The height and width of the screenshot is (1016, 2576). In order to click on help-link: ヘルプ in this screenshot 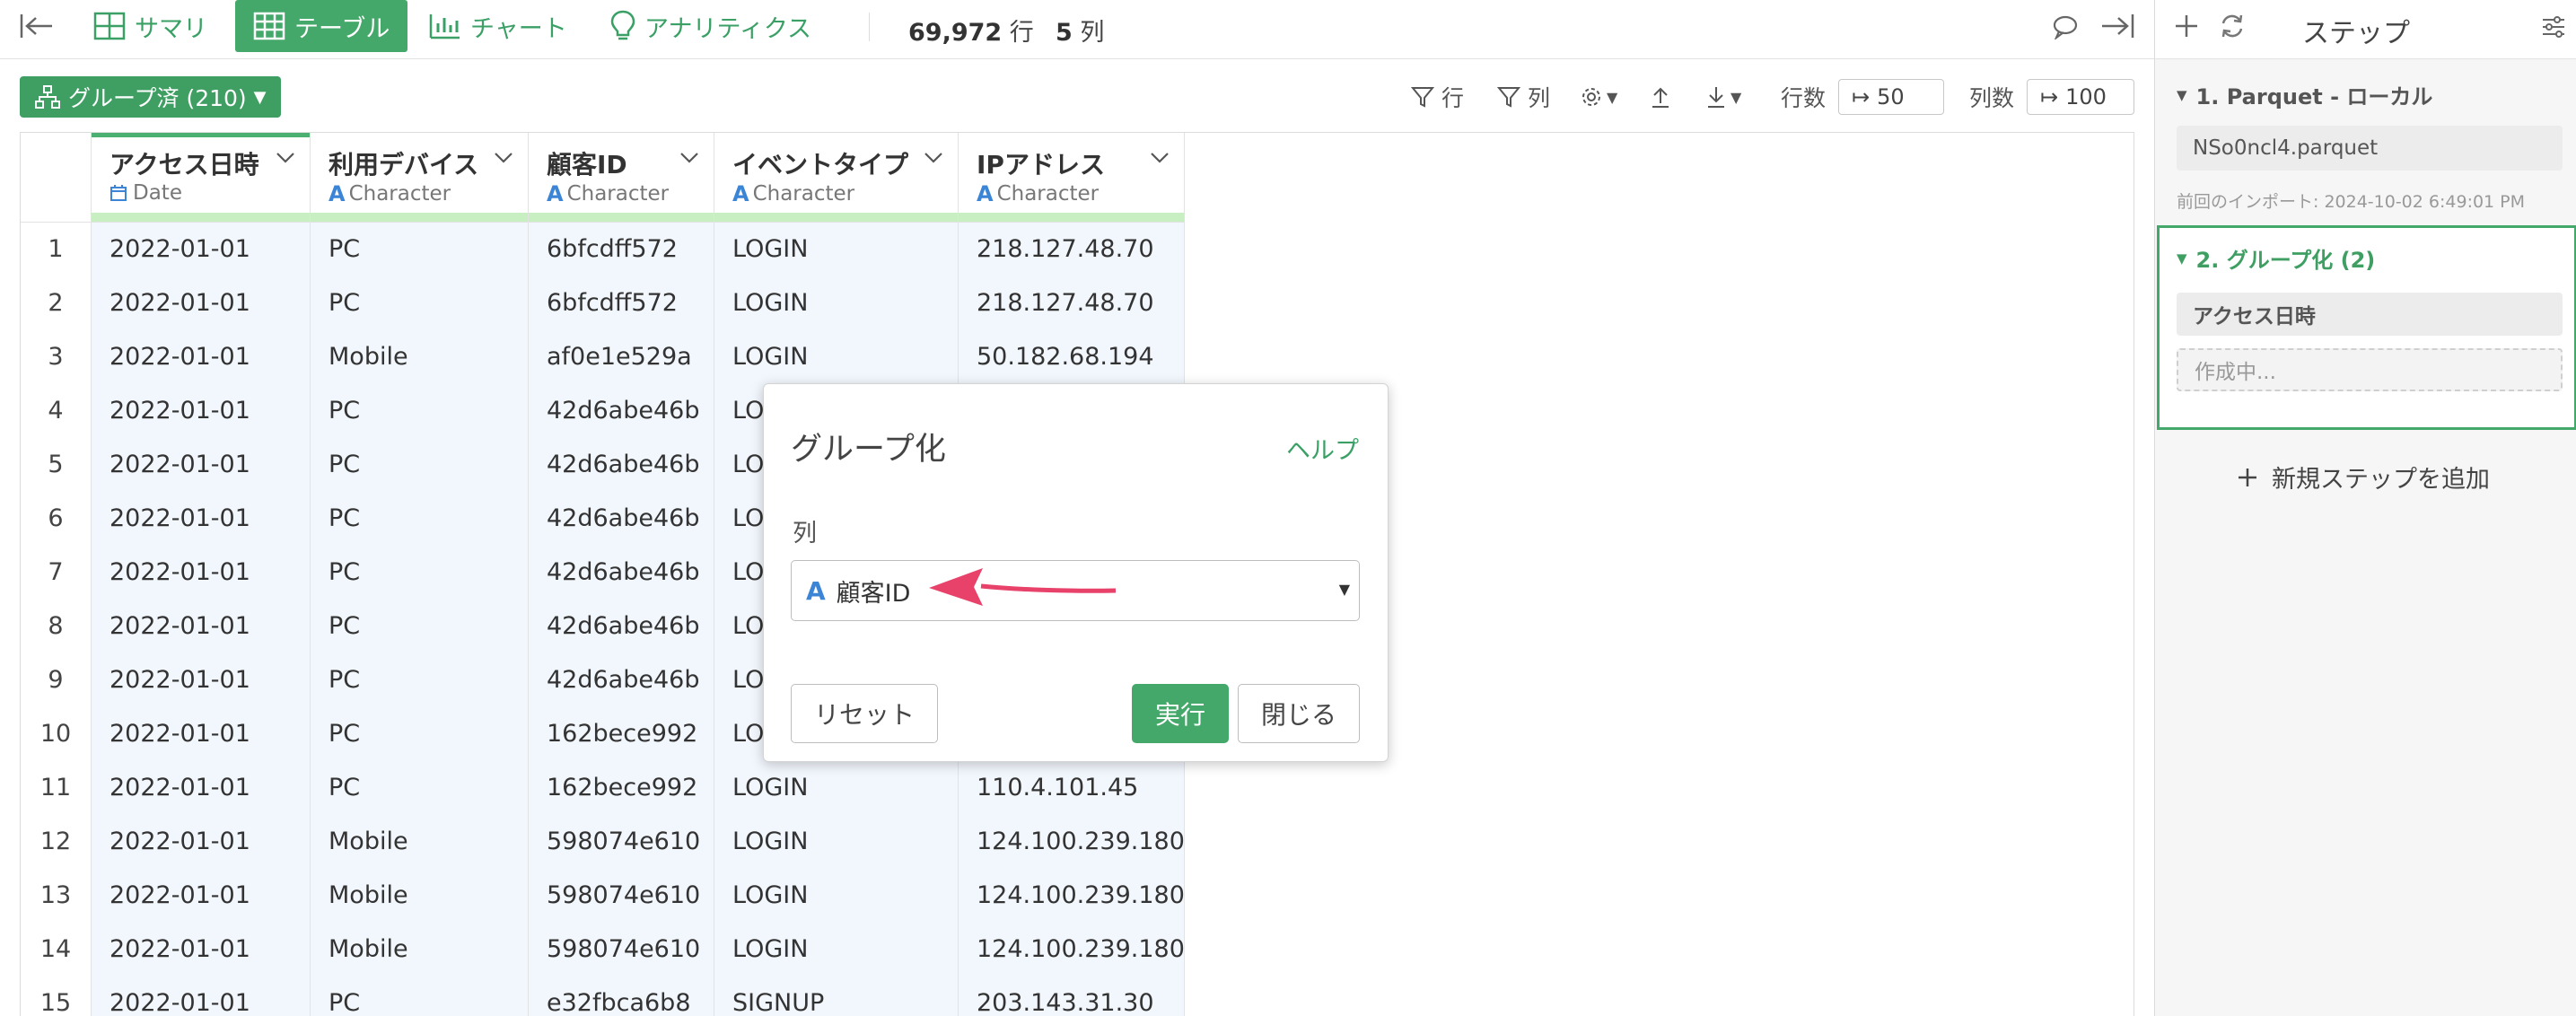, I will do `click(1322, 449)`.